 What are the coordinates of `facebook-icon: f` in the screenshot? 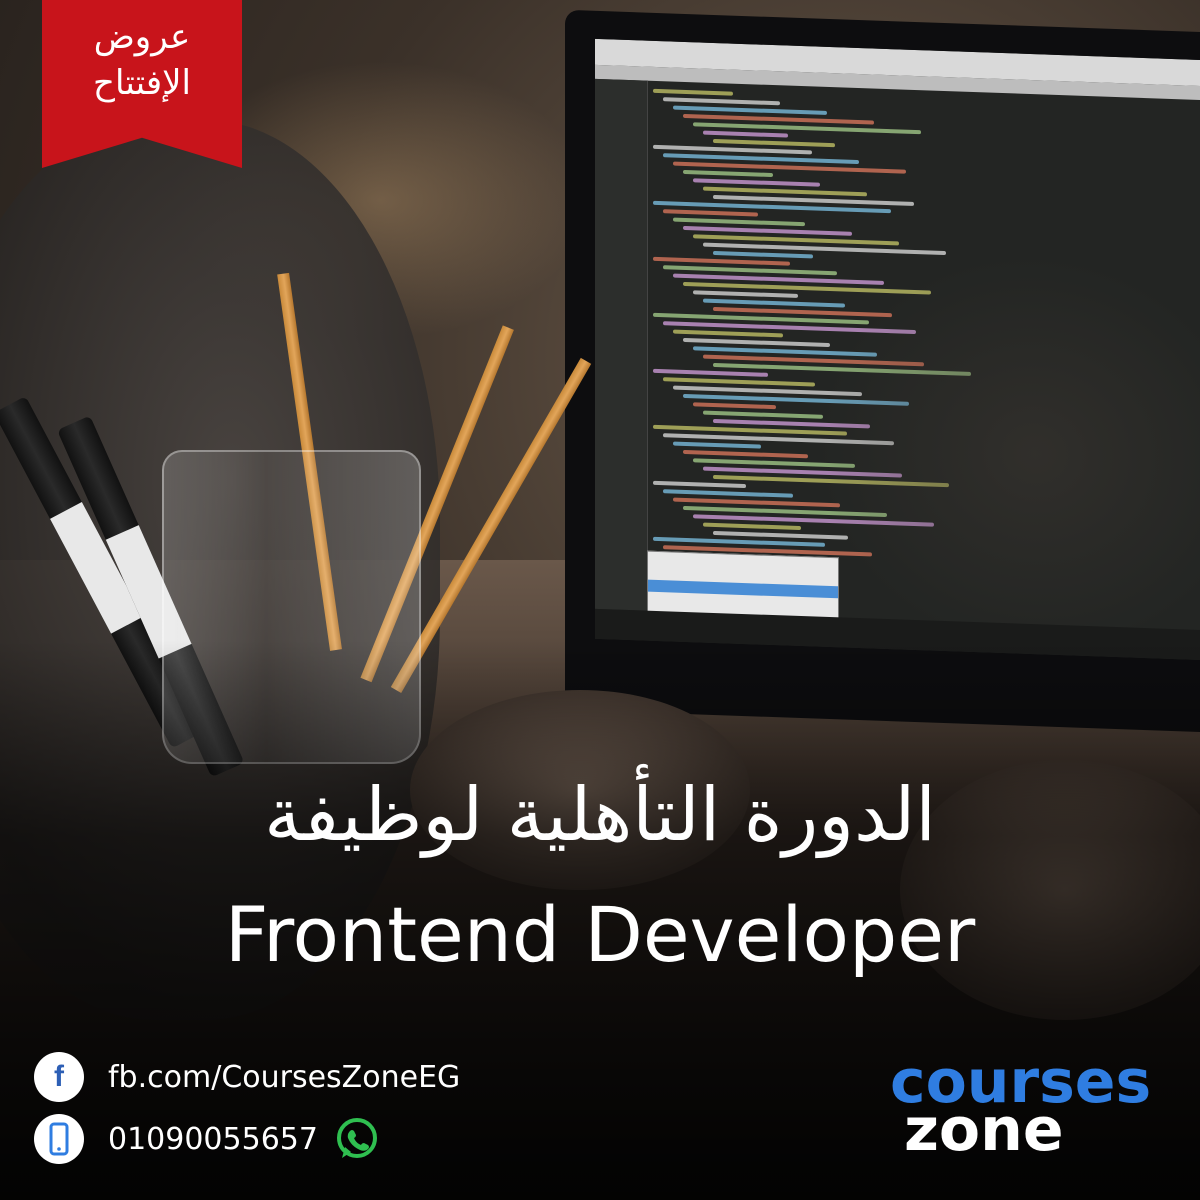 It's located at (59, 1077).